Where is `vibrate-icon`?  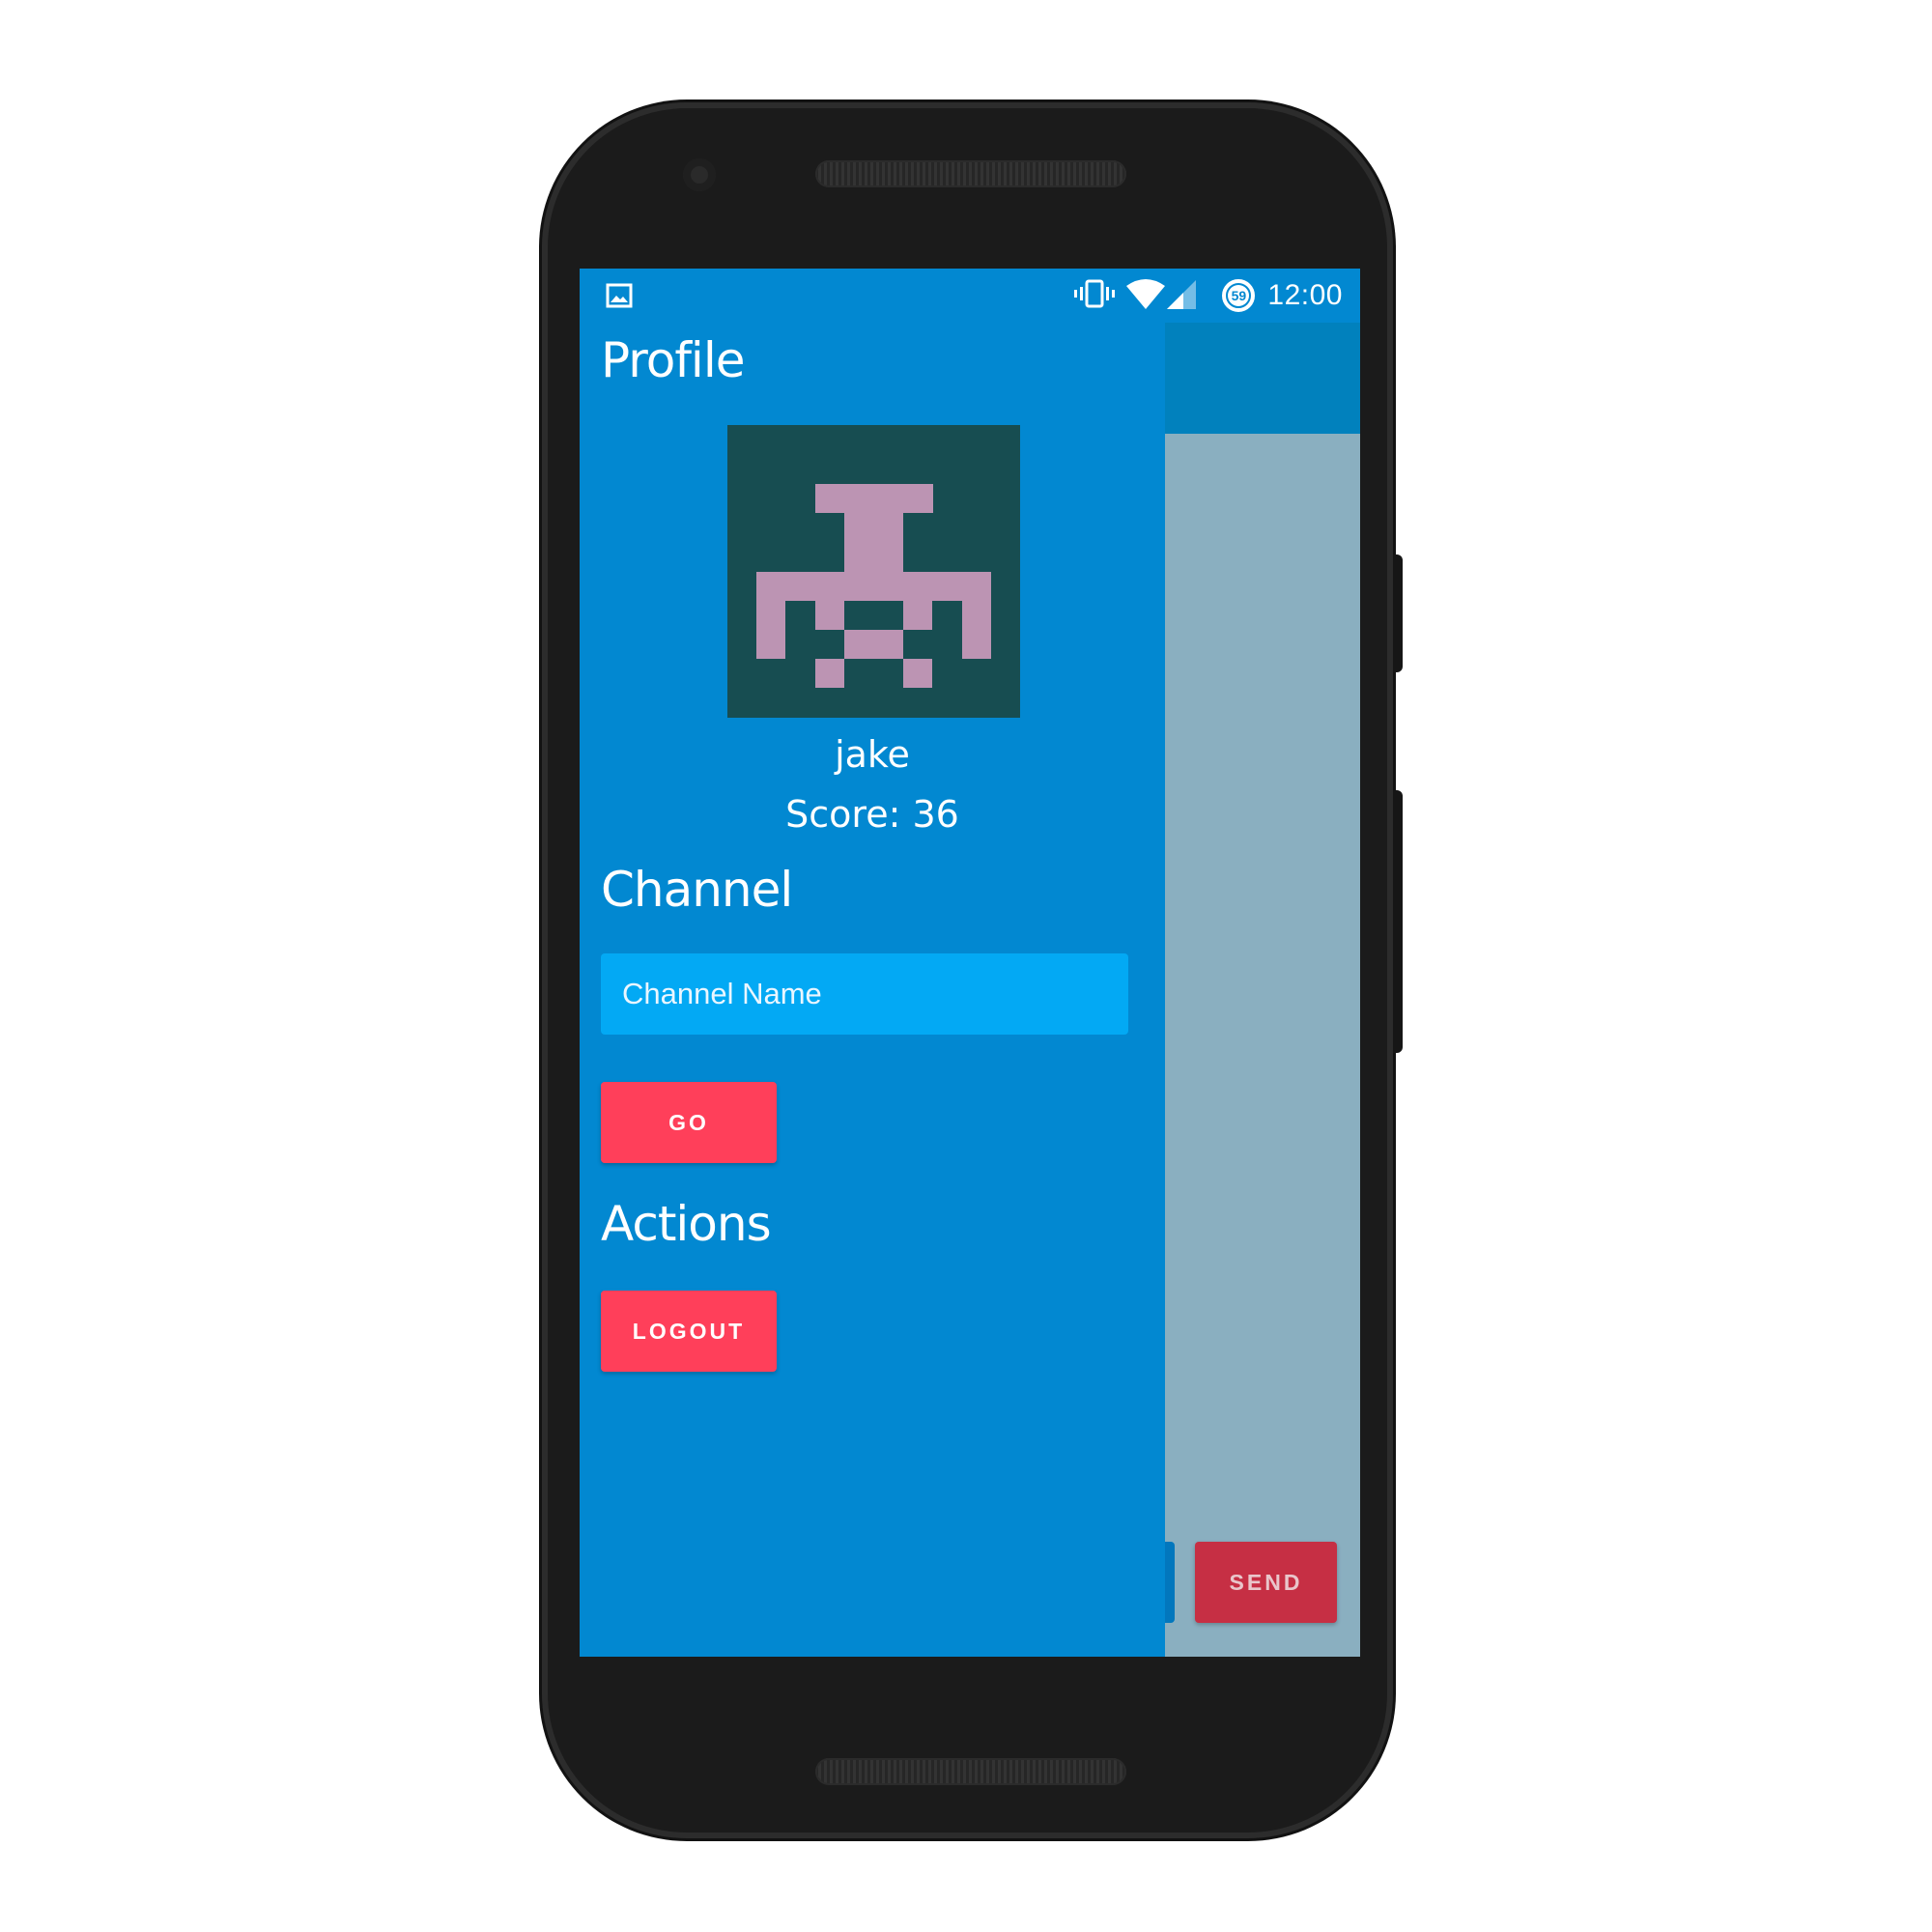 vibrate-icon is located at coordinates (1095, 296).